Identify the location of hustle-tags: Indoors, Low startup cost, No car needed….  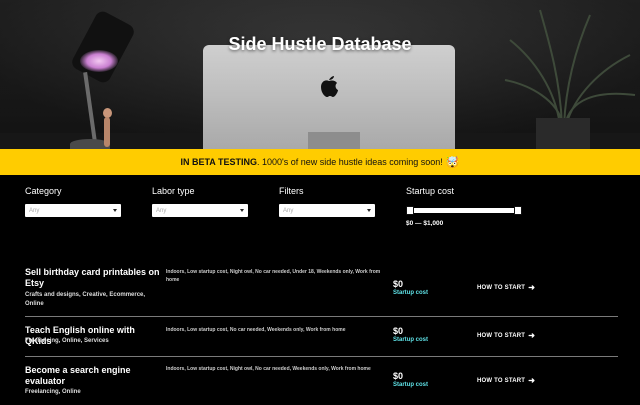
(256, 330).